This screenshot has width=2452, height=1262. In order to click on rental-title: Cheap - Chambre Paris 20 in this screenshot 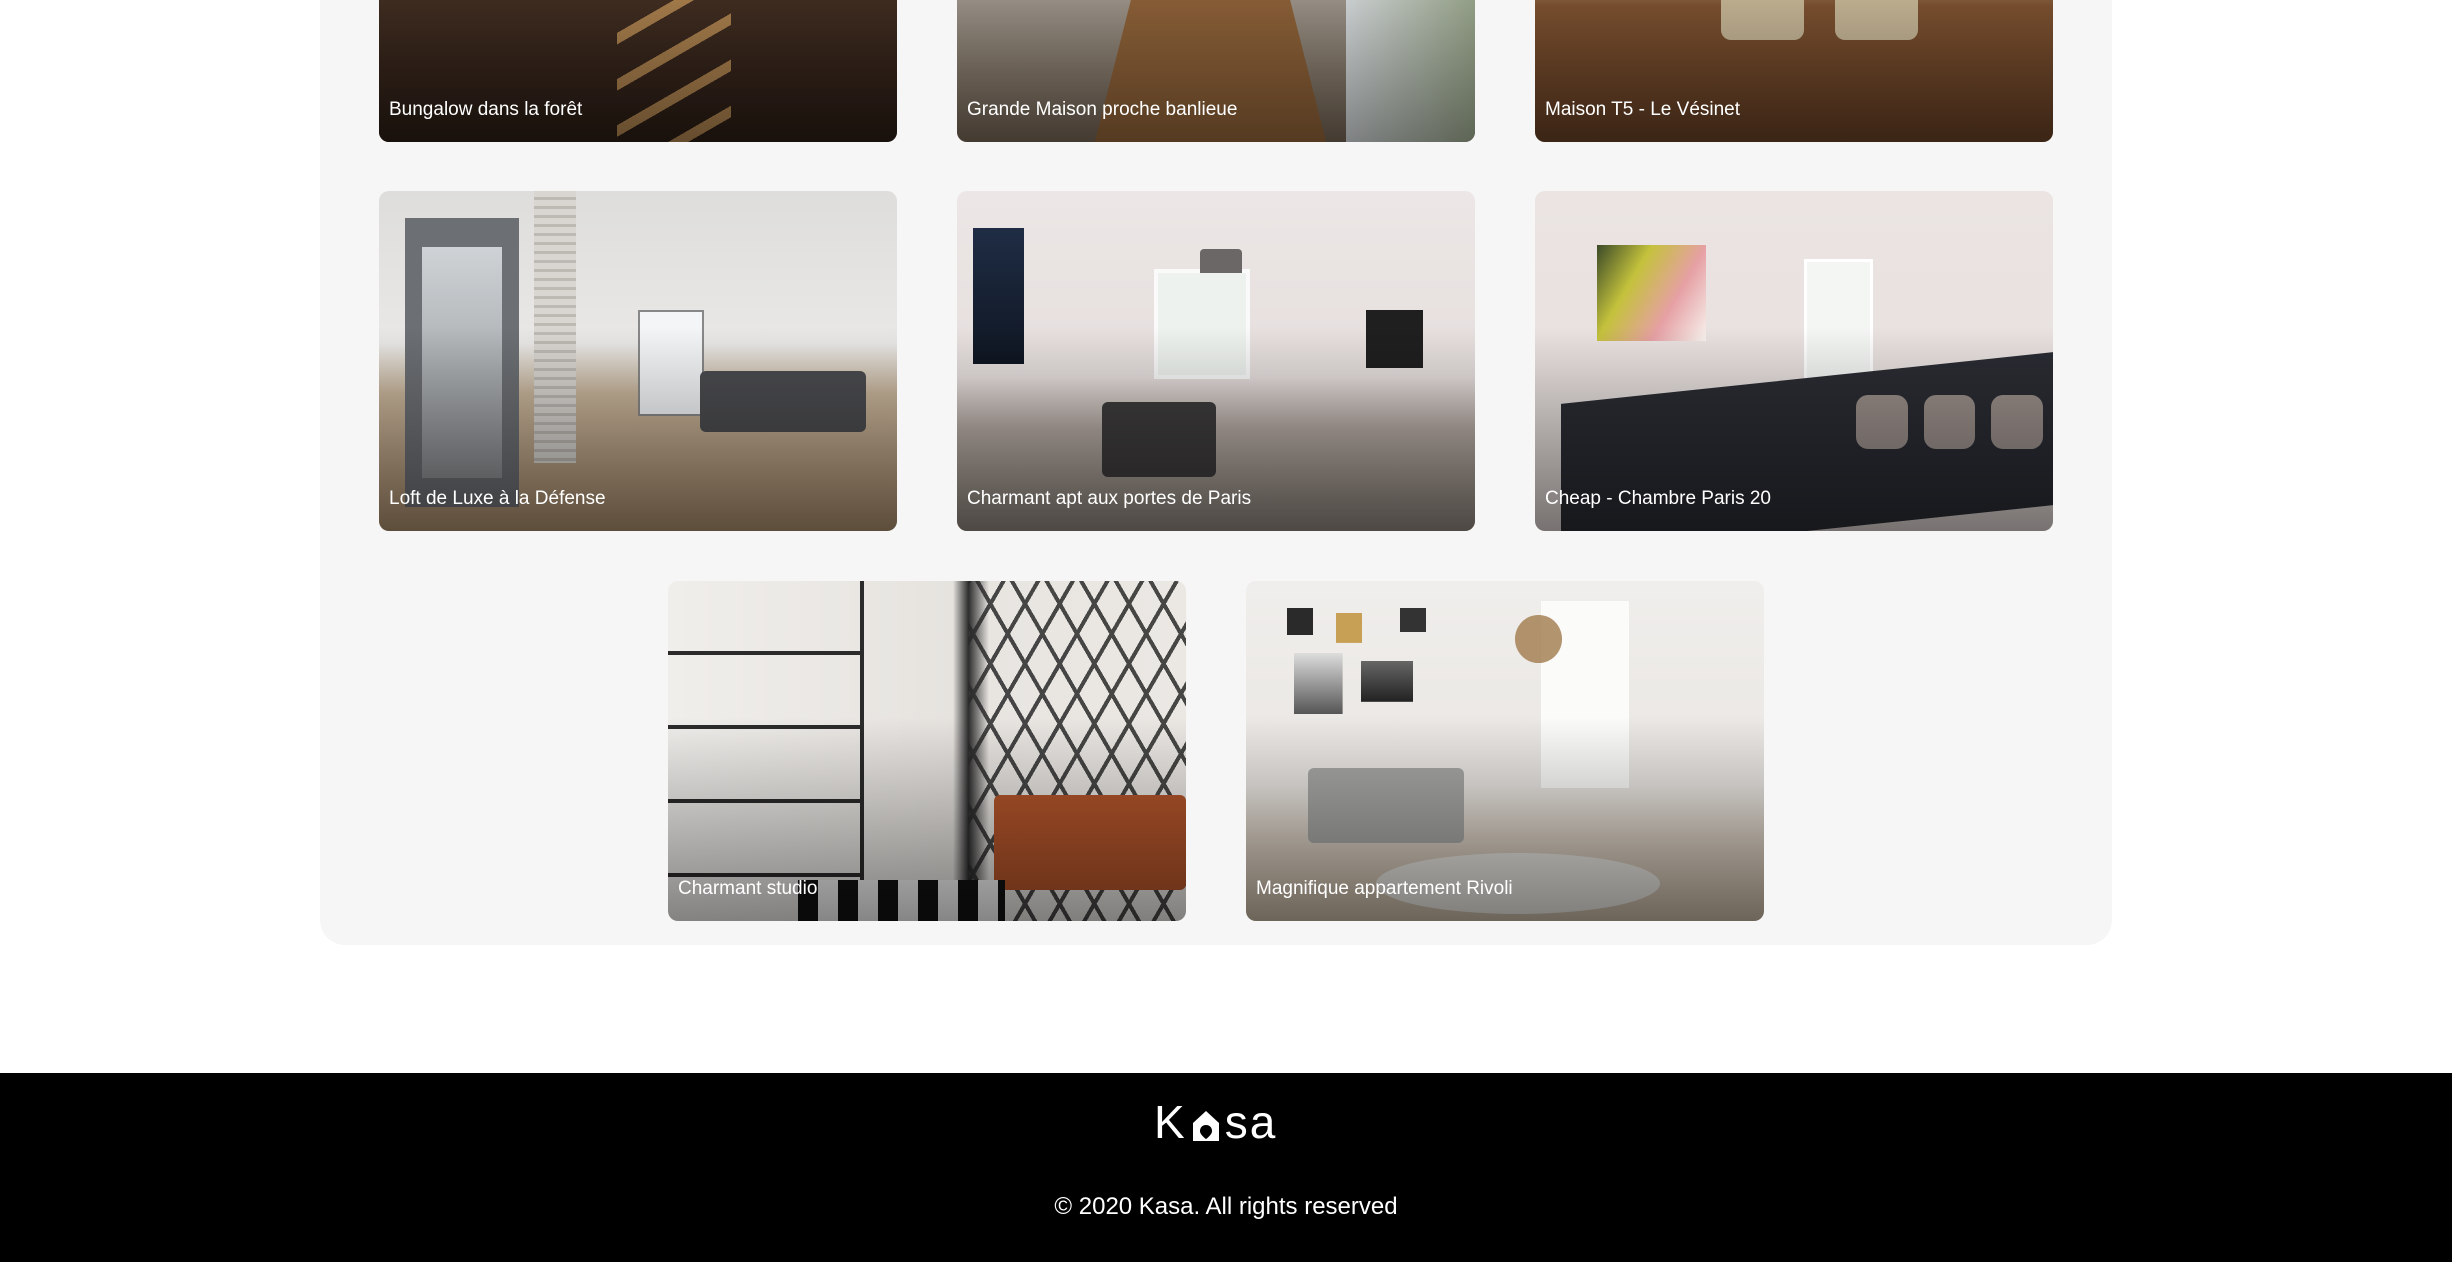, I will do `click(1658, 499)`.